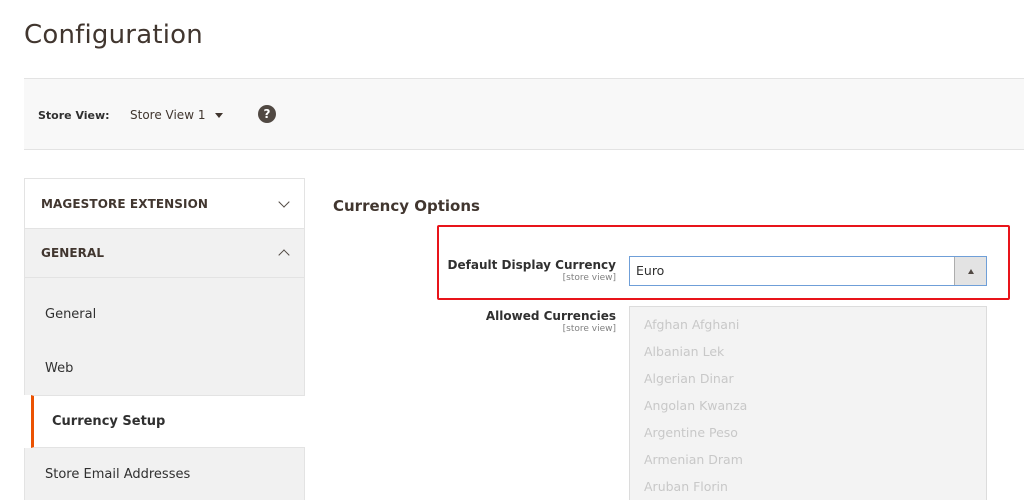  Describe the element at coordinates (808, 271) in the screenshot. I see `default-display-currency-select: Euro` at that location.